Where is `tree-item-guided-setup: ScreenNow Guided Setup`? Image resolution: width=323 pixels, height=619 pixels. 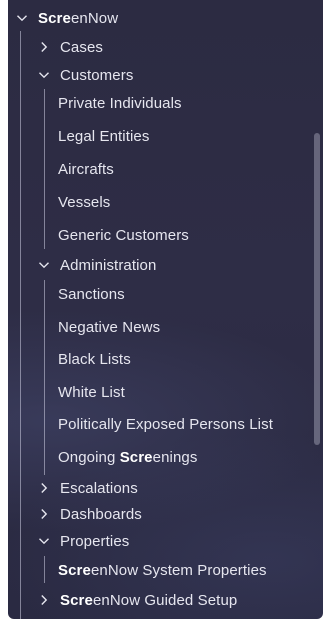
tree-item-guided-setup: ScreenNow Guided Setup is located at coordinates (137, 600).